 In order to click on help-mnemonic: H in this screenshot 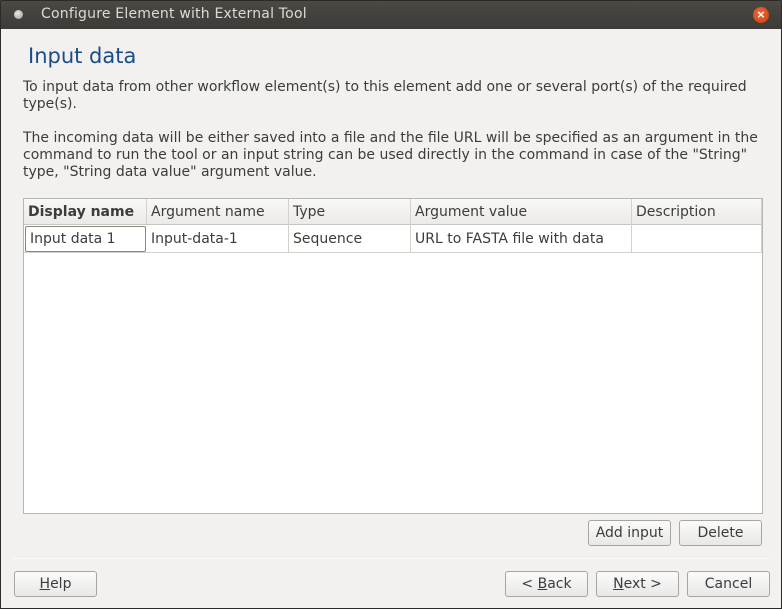, I will do `click(45, 584)`.